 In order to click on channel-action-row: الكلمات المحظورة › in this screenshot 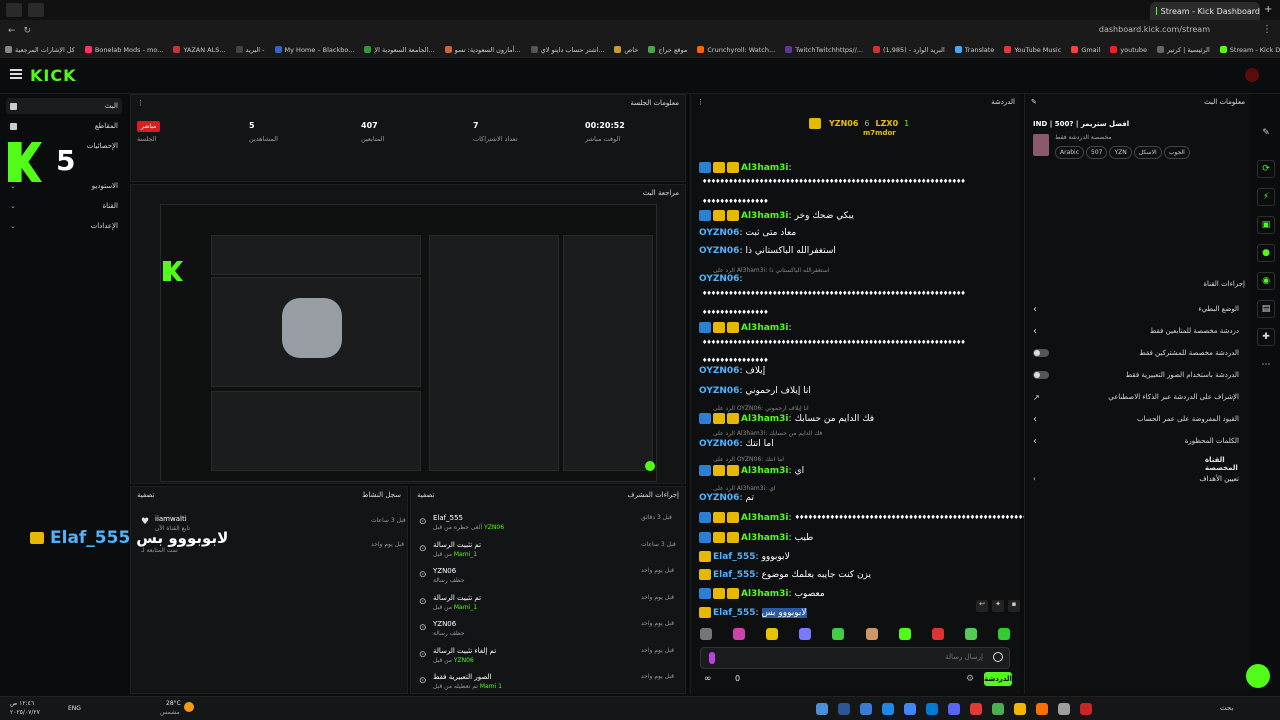, I will do `click(1136, 441)`.